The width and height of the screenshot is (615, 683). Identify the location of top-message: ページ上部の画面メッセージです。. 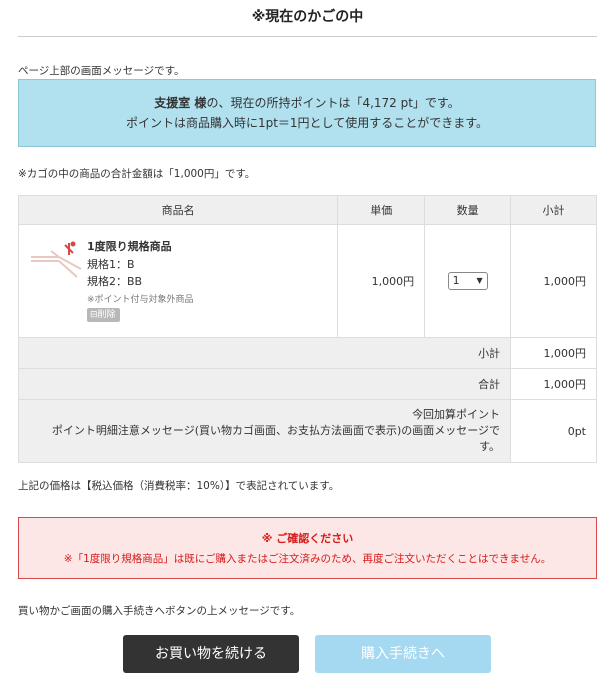
(101, 71).